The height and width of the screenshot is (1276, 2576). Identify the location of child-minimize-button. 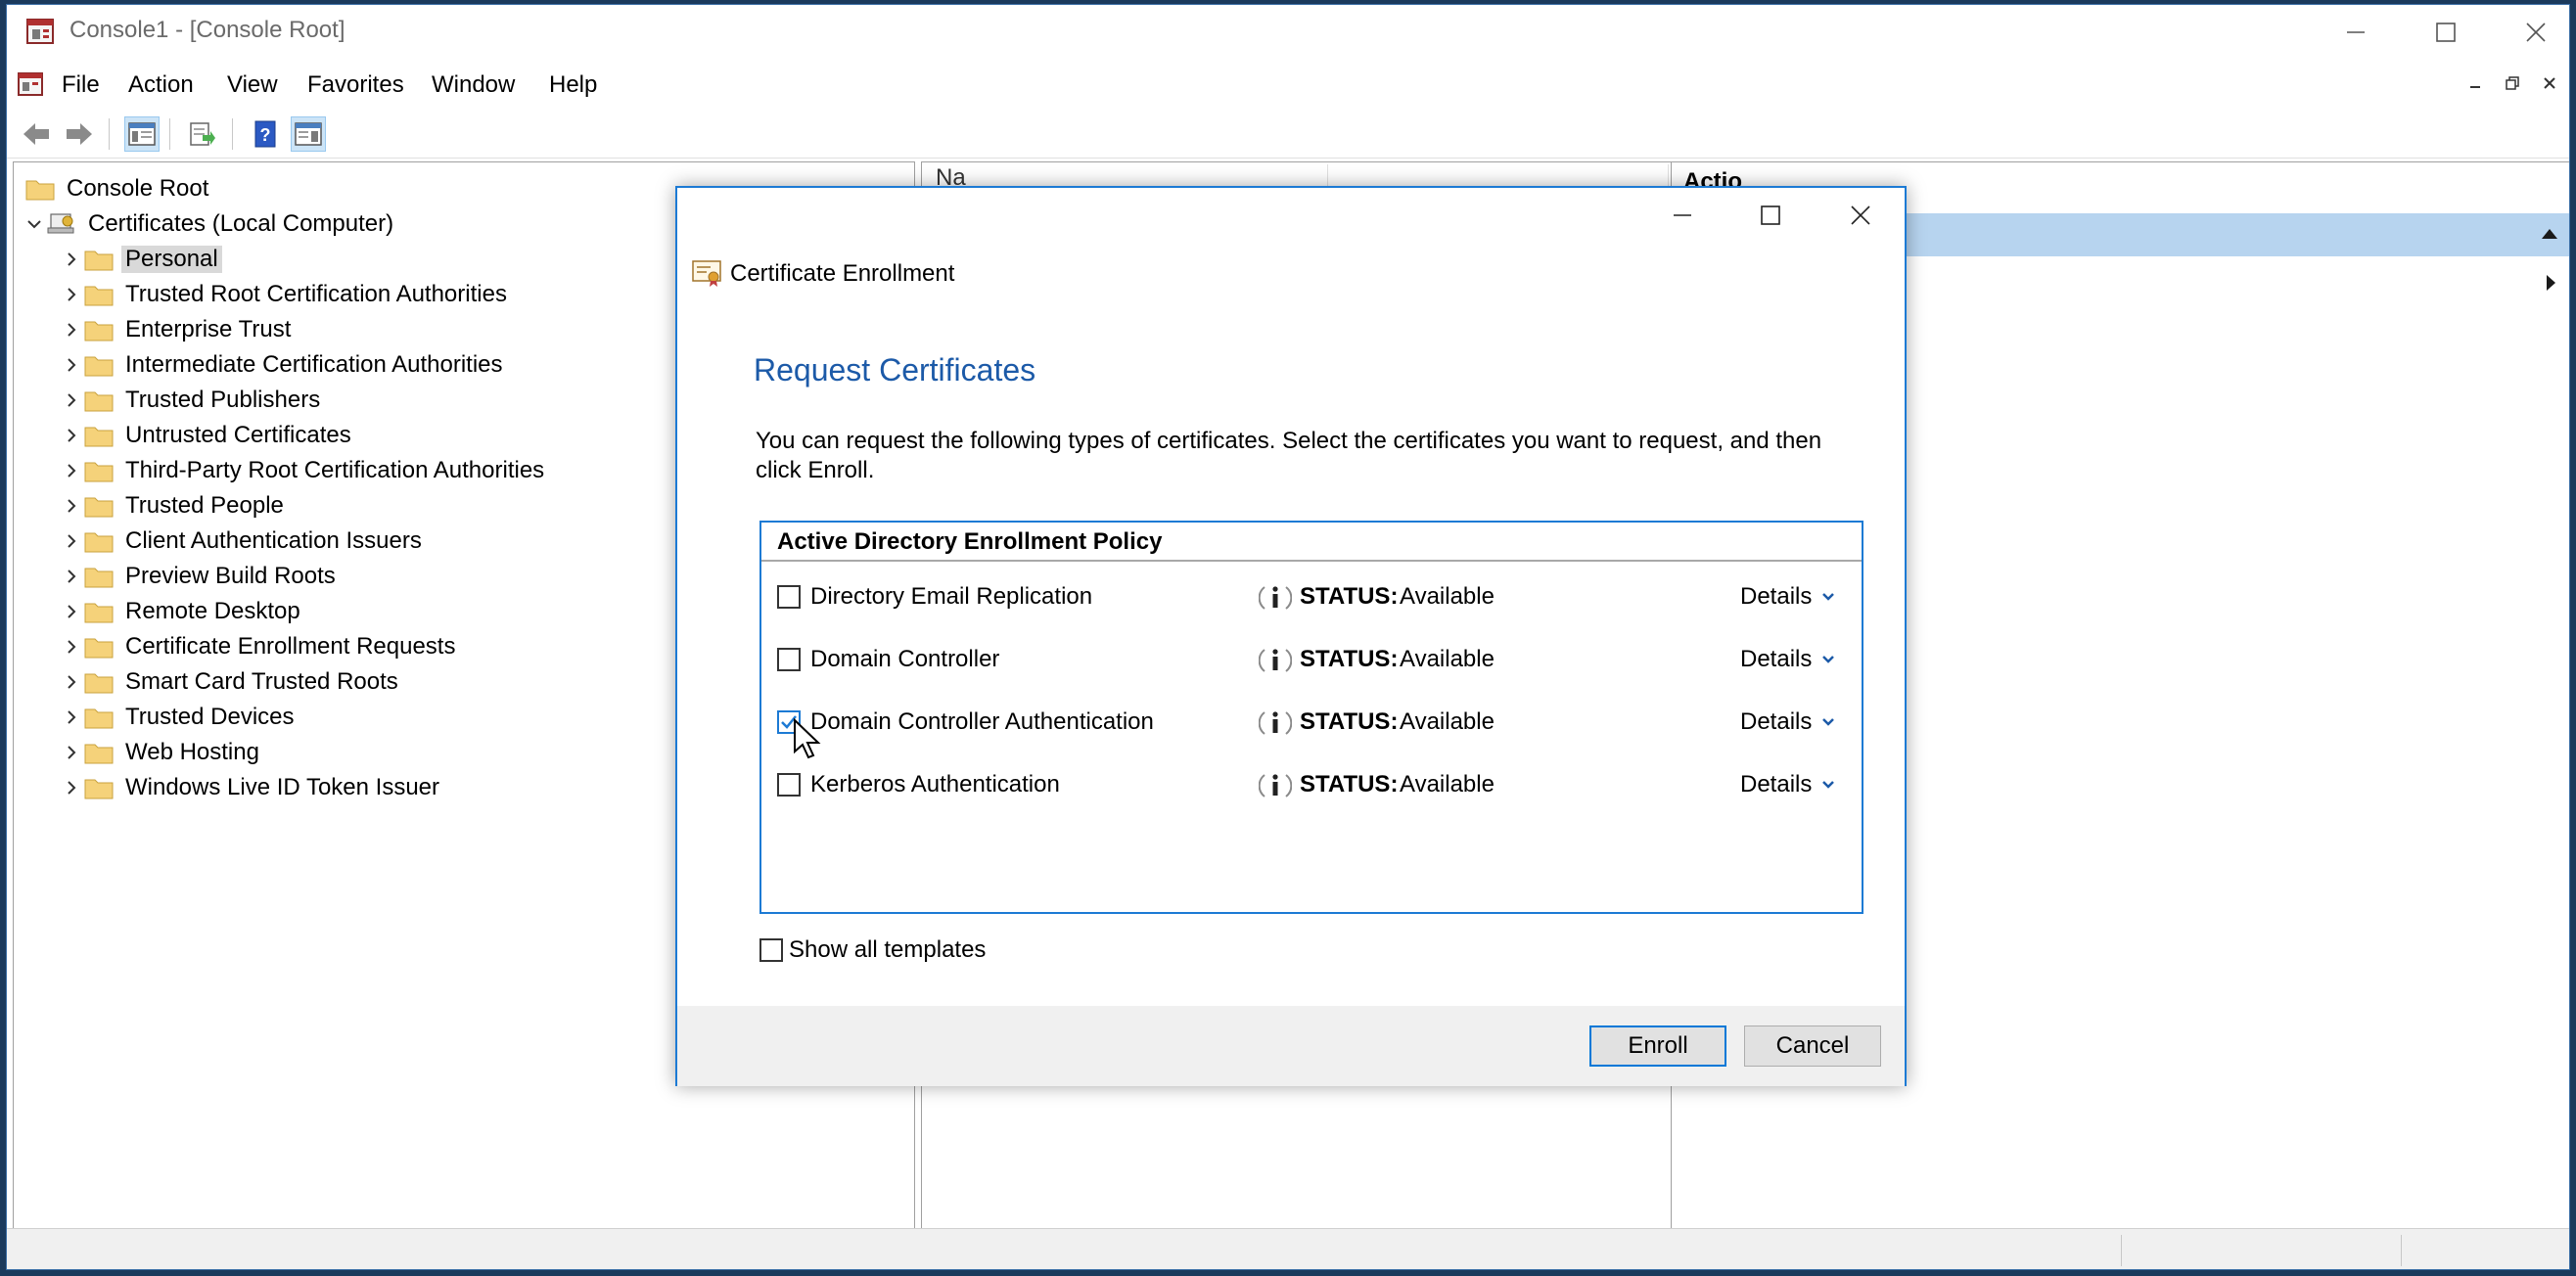
(2475, 83).